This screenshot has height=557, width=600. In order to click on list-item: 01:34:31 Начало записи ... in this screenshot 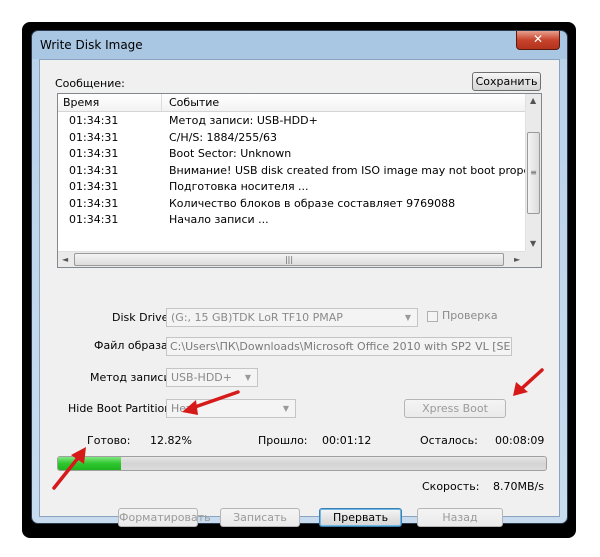, I will do `click(292, 220)`.